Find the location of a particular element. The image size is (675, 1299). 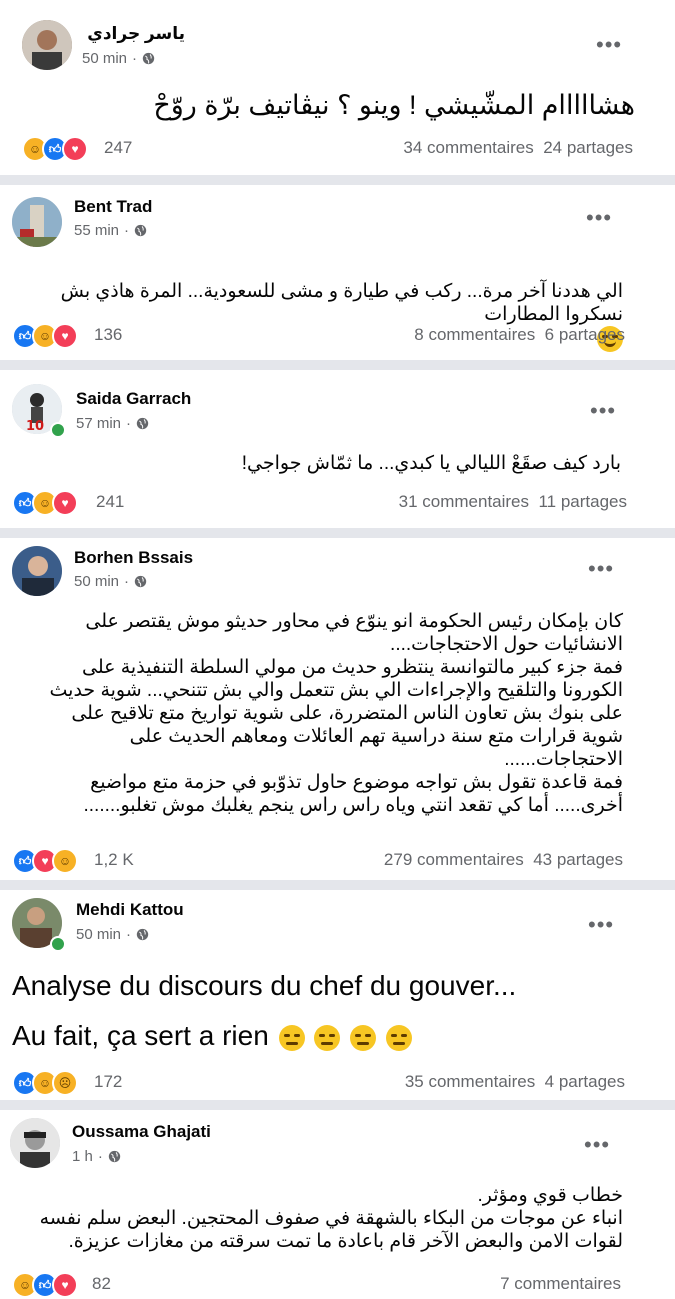

shares-count: 11 partages is located at coordinates (582, 501).